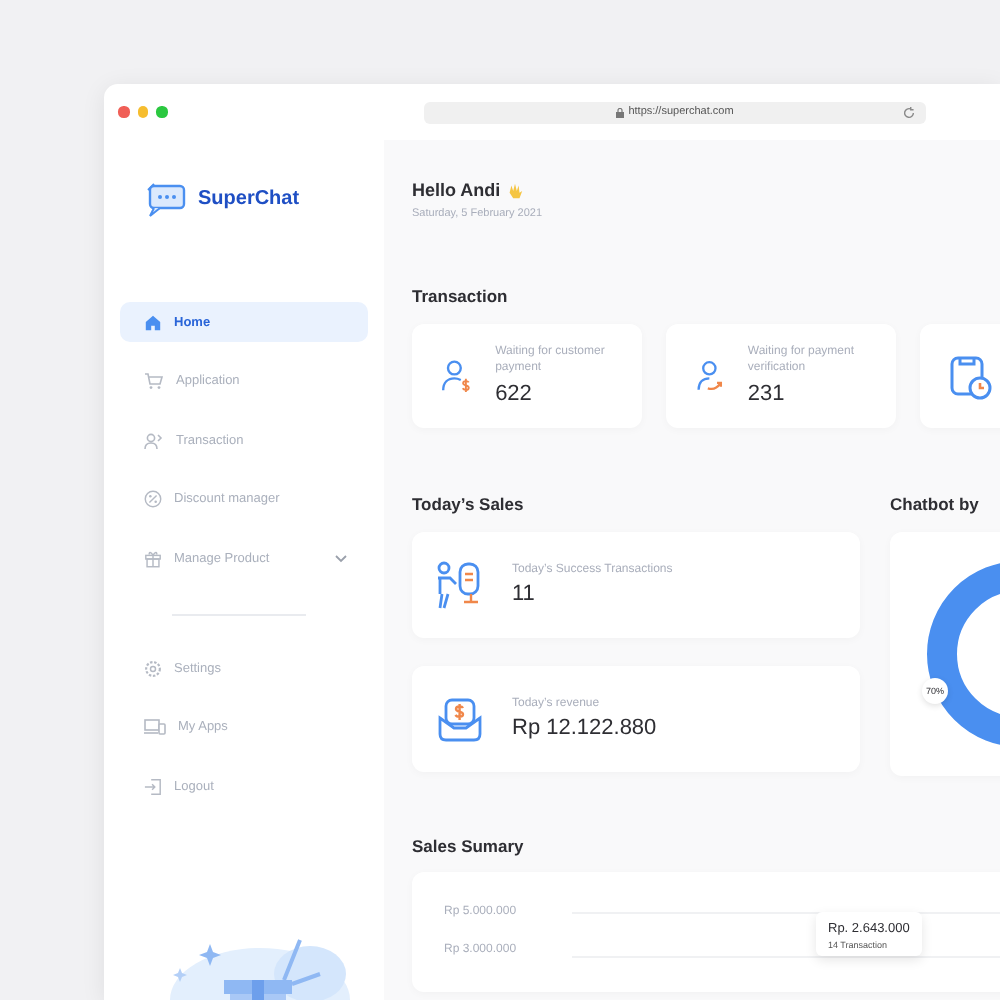 This screenshot has height=1000, width=1000. Describe the element at coordinates (469, 504) in the screenshot. I see `section-title: Today’s Sales` at that location.